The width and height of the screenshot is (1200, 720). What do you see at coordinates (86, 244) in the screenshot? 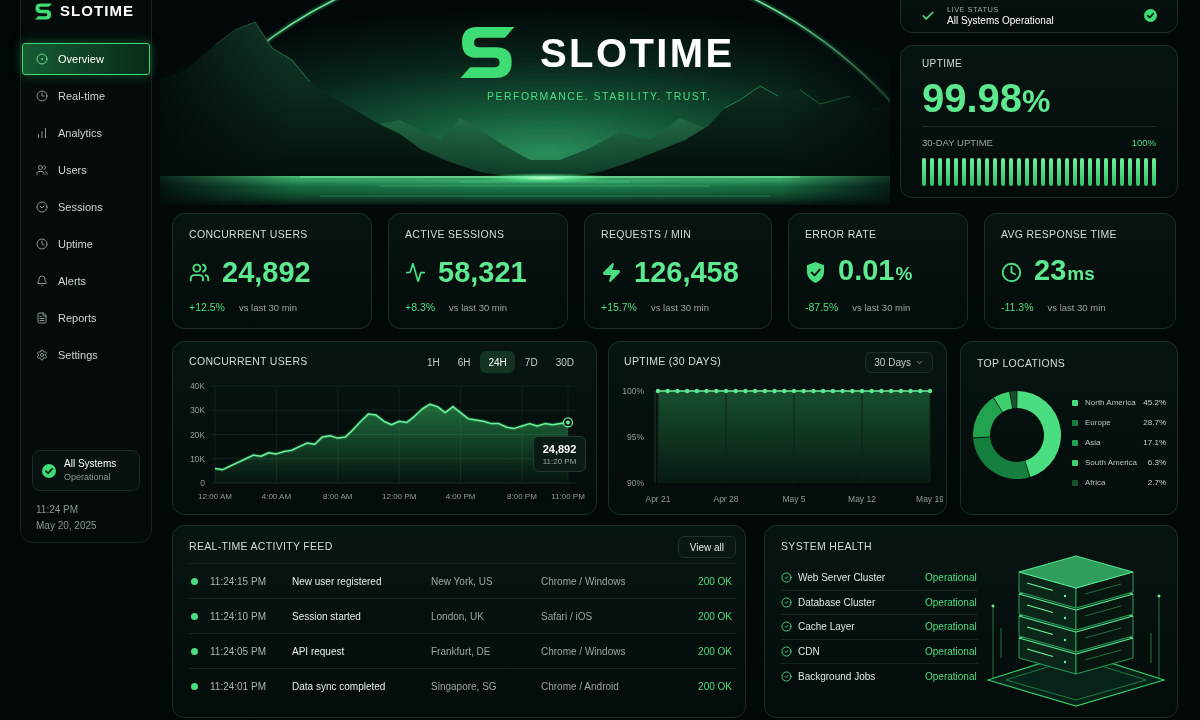
I see `nav-item: Uptime` at bounding box center [86, 244].